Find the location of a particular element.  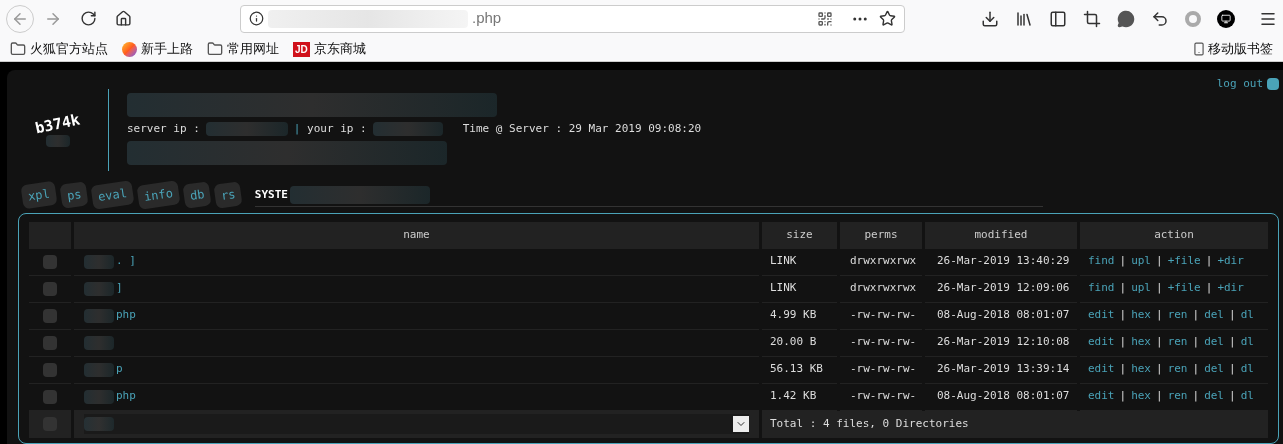

folder-icon is located at coordinates (18, 49).